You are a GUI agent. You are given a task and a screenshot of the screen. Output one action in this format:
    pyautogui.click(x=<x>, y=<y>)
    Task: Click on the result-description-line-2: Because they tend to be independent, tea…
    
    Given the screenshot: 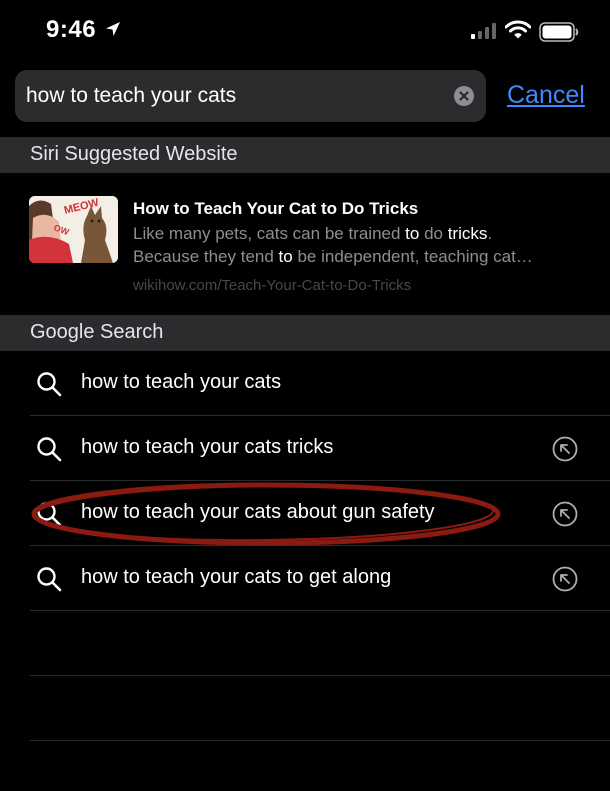 What is the action you would take?
    pyautogui.click(x=358, y=256)
    